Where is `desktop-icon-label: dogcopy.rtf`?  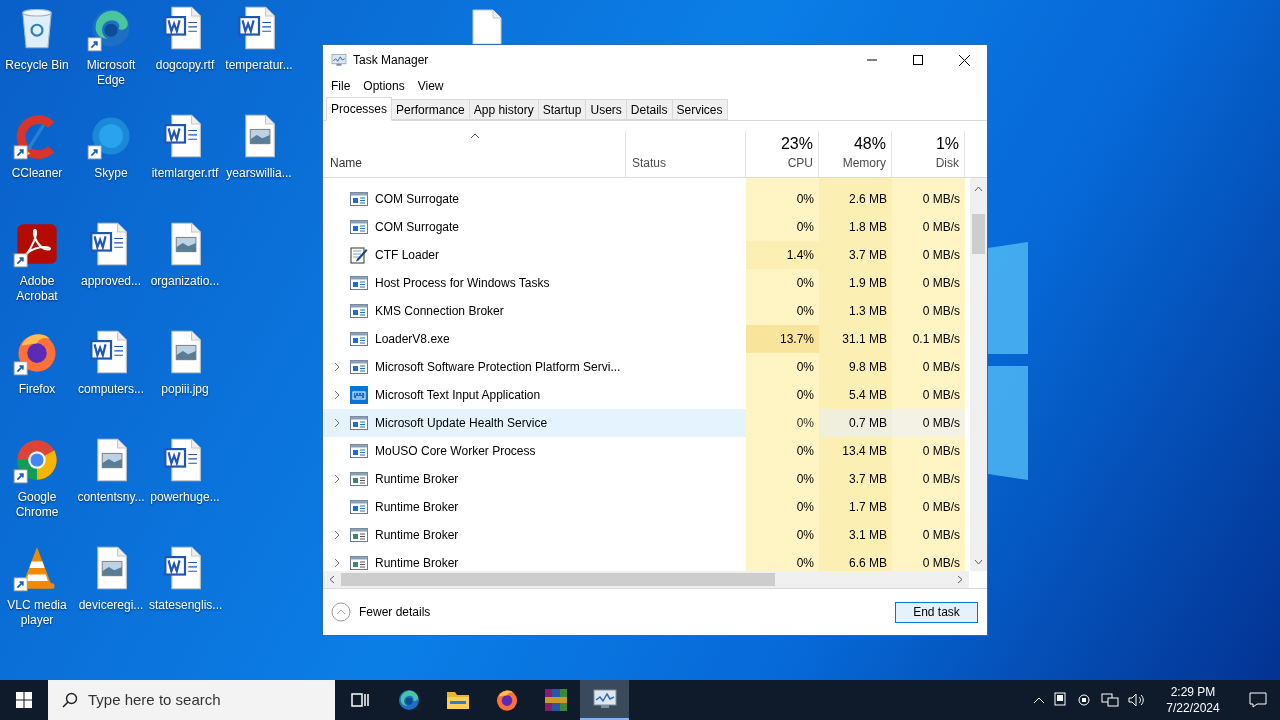 desktop-icon-label: dogcopy.rtf is located at coordinates (185, 65).